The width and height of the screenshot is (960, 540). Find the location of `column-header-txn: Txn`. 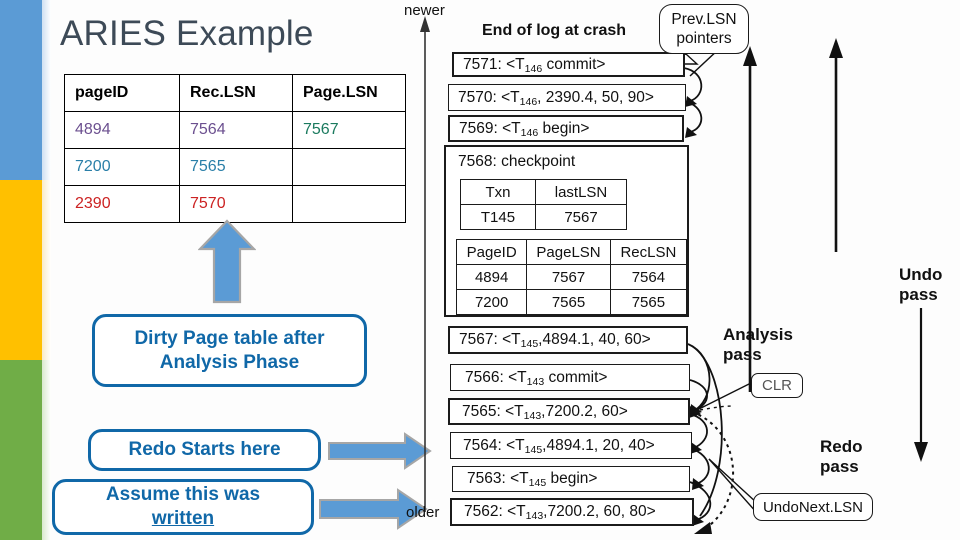

column-header-txn: Txn is located at coordinates (498, 192).